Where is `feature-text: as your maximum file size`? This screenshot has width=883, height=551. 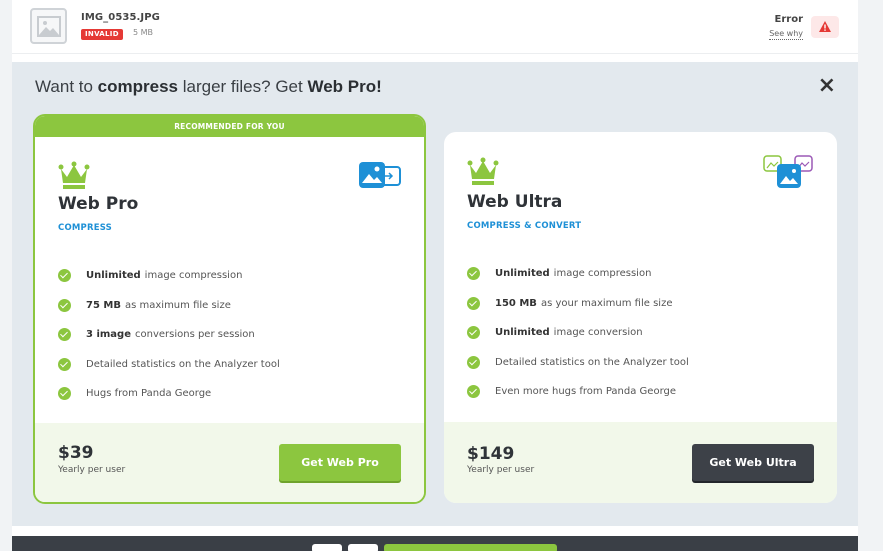
feature-text: as your maximum file size is located at coordinates (606, 303).